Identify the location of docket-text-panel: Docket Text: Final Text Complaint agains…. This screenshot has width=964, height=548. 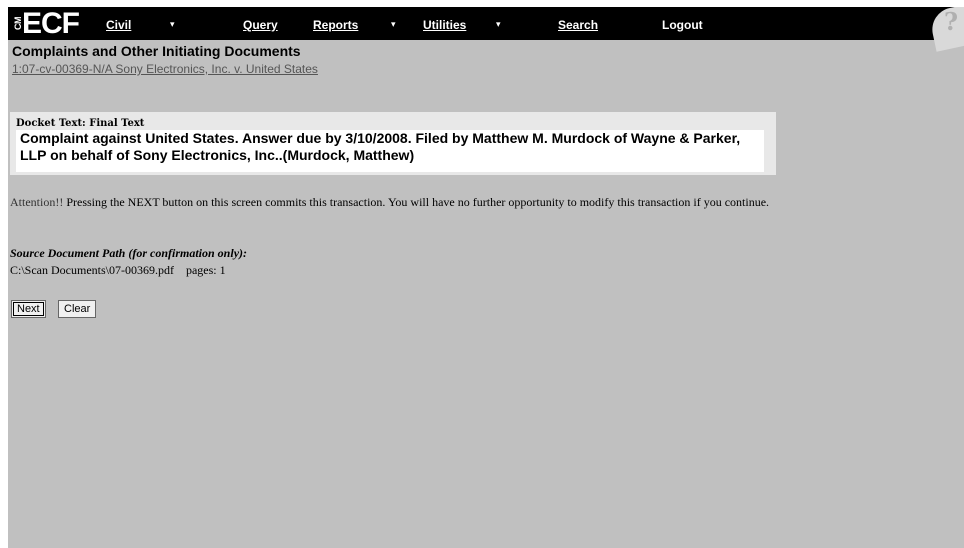
(393, 143).